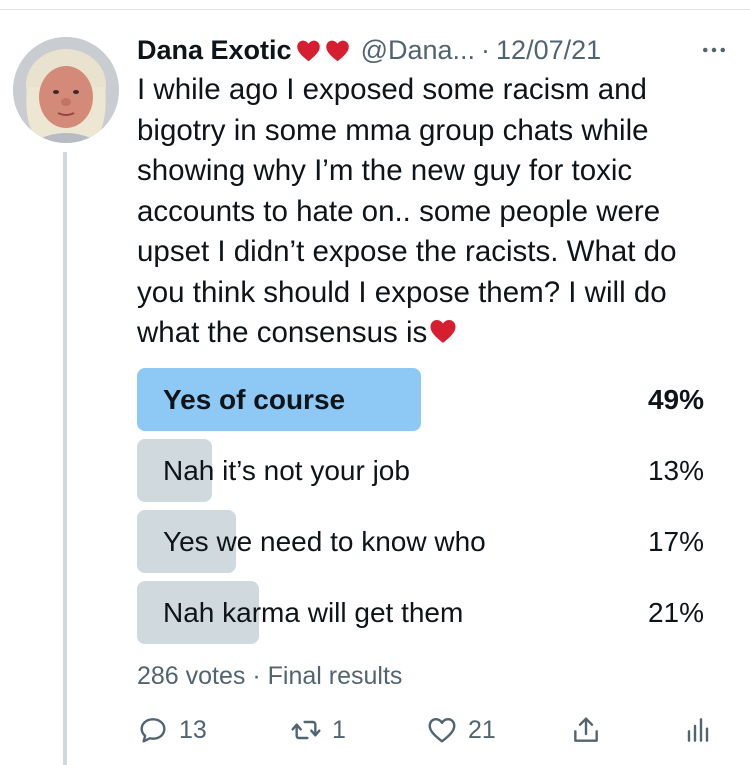 The height and width of the screenshot is (765, 750). What do you see at coordinates (675, 399) in the screenshot?
I see `poll-option-percent: 49%` at bounding box center [675, 399].